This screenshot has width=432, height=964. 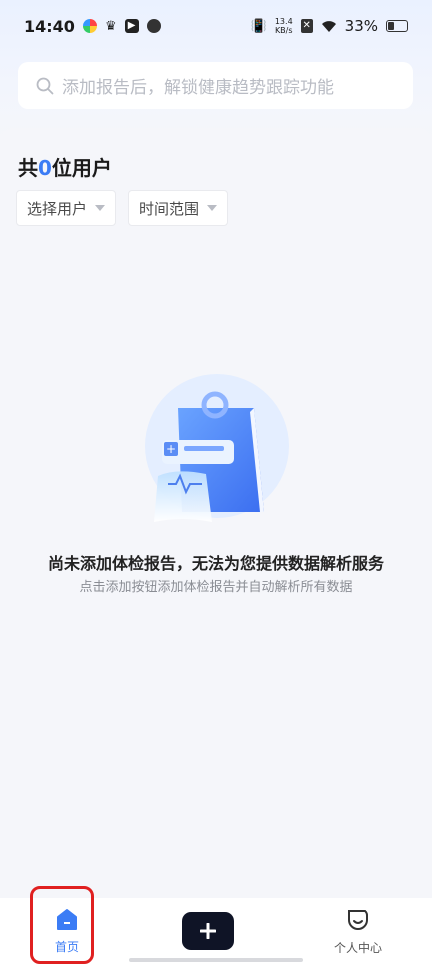 I want to click on battery-percent: 33%, so click(x=361, y=26).